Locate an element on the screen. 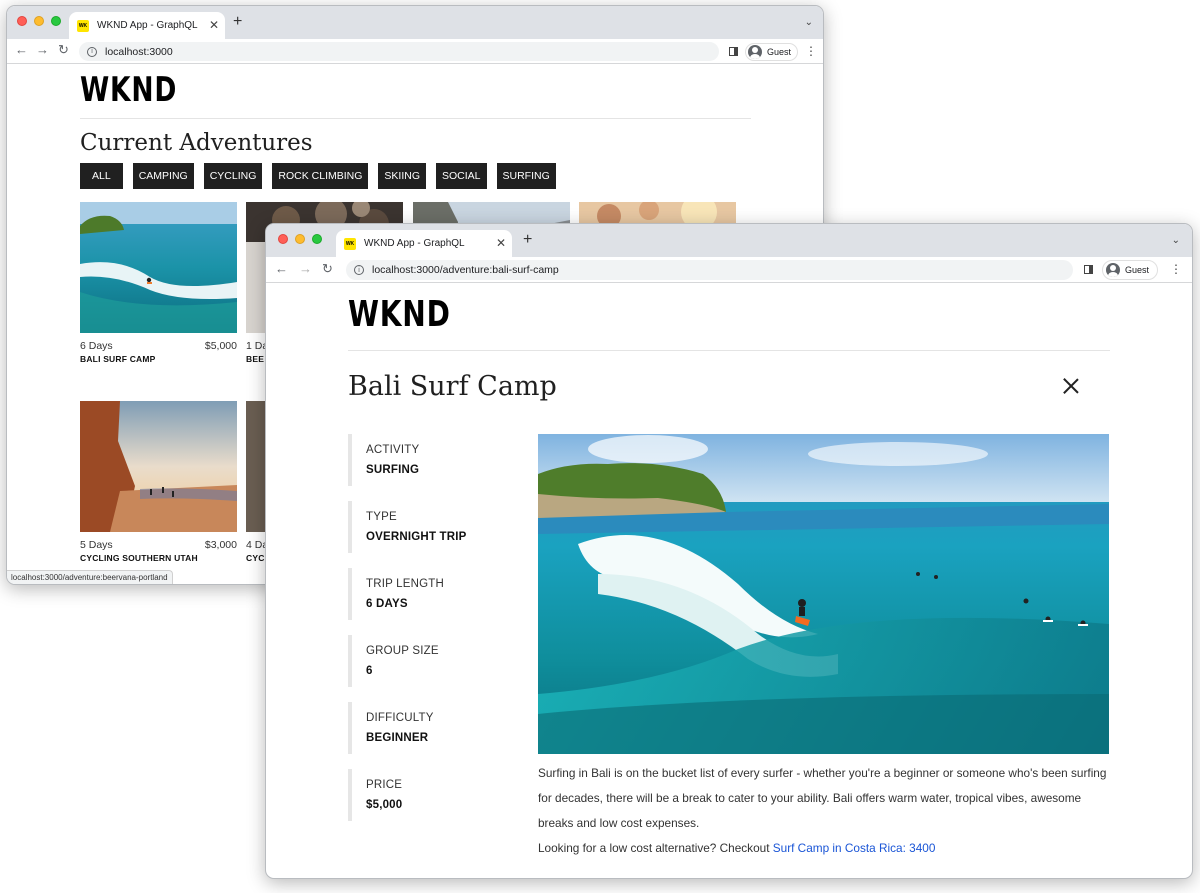 The image size is (1200, 893). detail-label: DIFFICULTY is located at coordinates (400, 718).